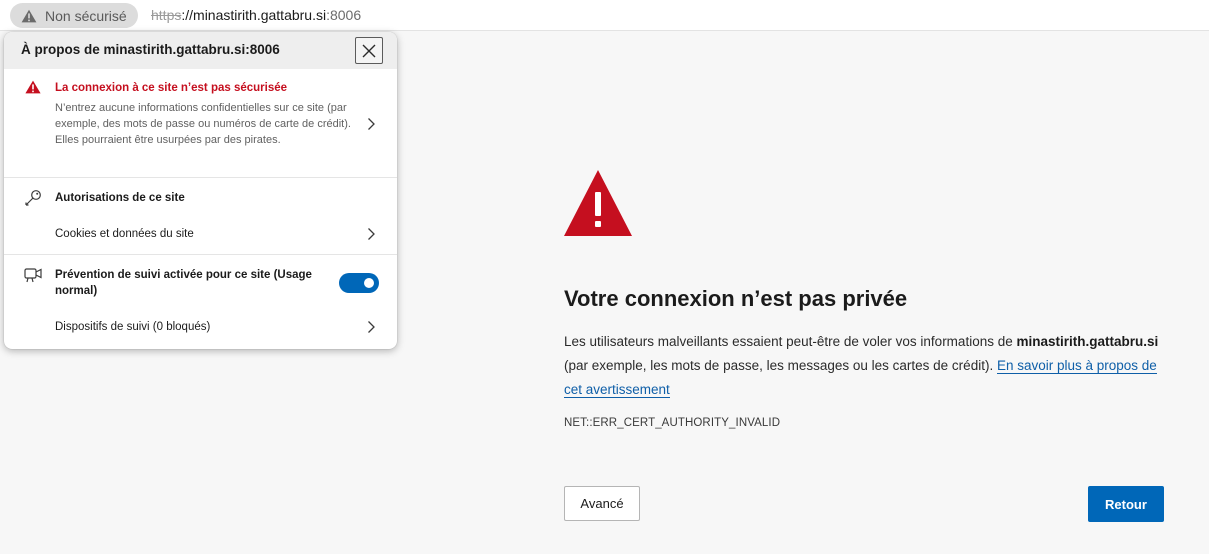 The image size is (1209, 554). I want to click on tracking-toggle, so click(359, 283).